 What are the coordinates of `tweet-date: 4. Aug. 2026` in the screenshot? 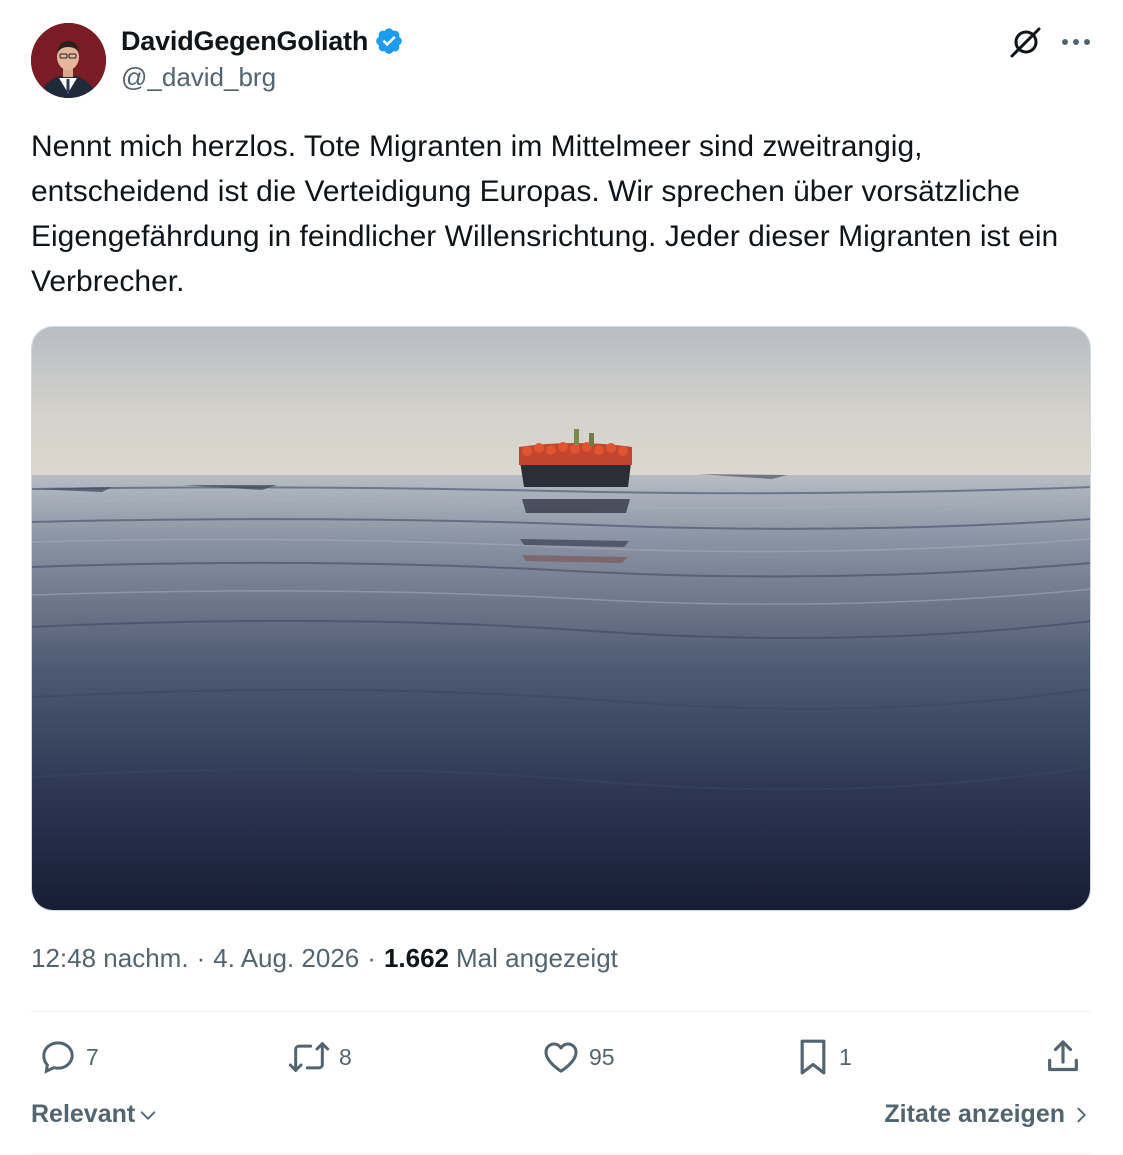 It's located at (286, 958).